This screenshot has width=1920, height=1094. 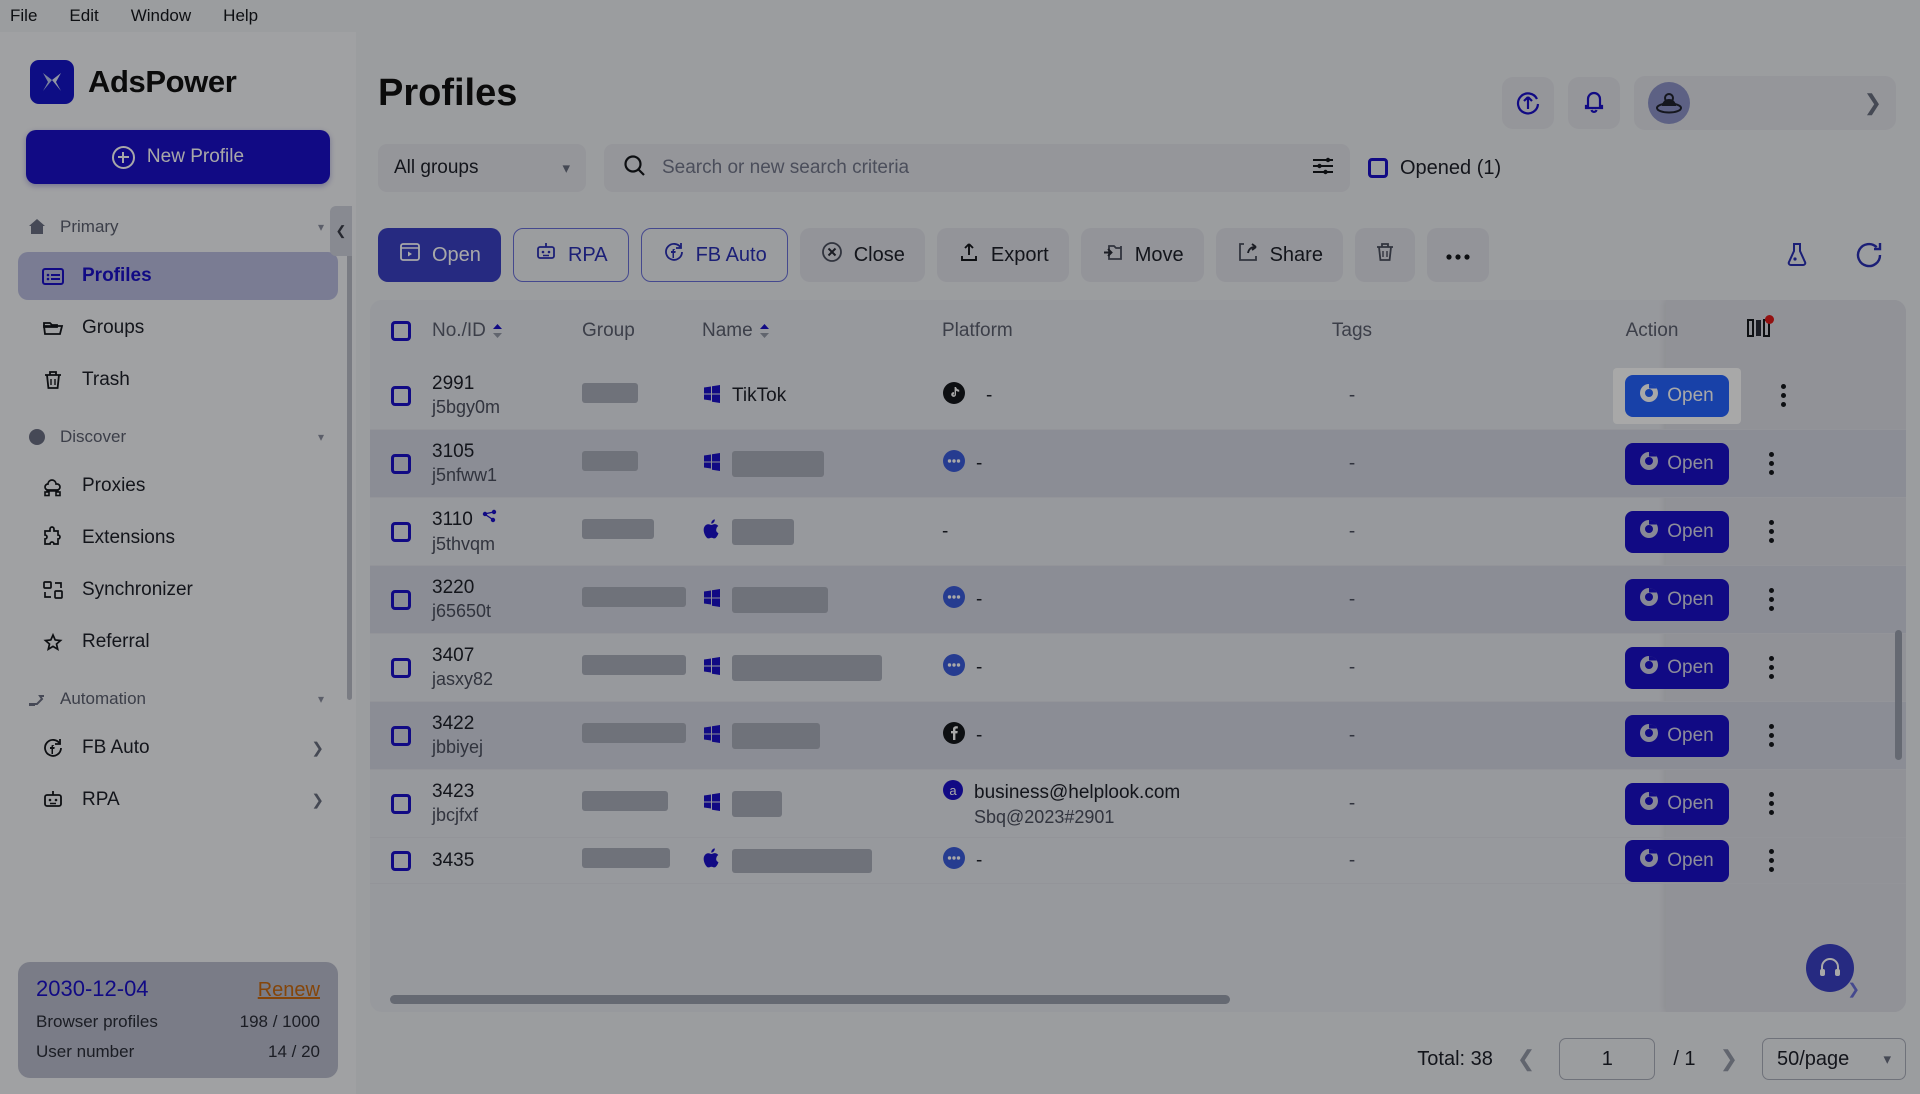 What do you see at coordinates (178, 695) in the screenshot?
I see `sidebar-group-automation: Automation ▾` at bounding box center [178, 695].